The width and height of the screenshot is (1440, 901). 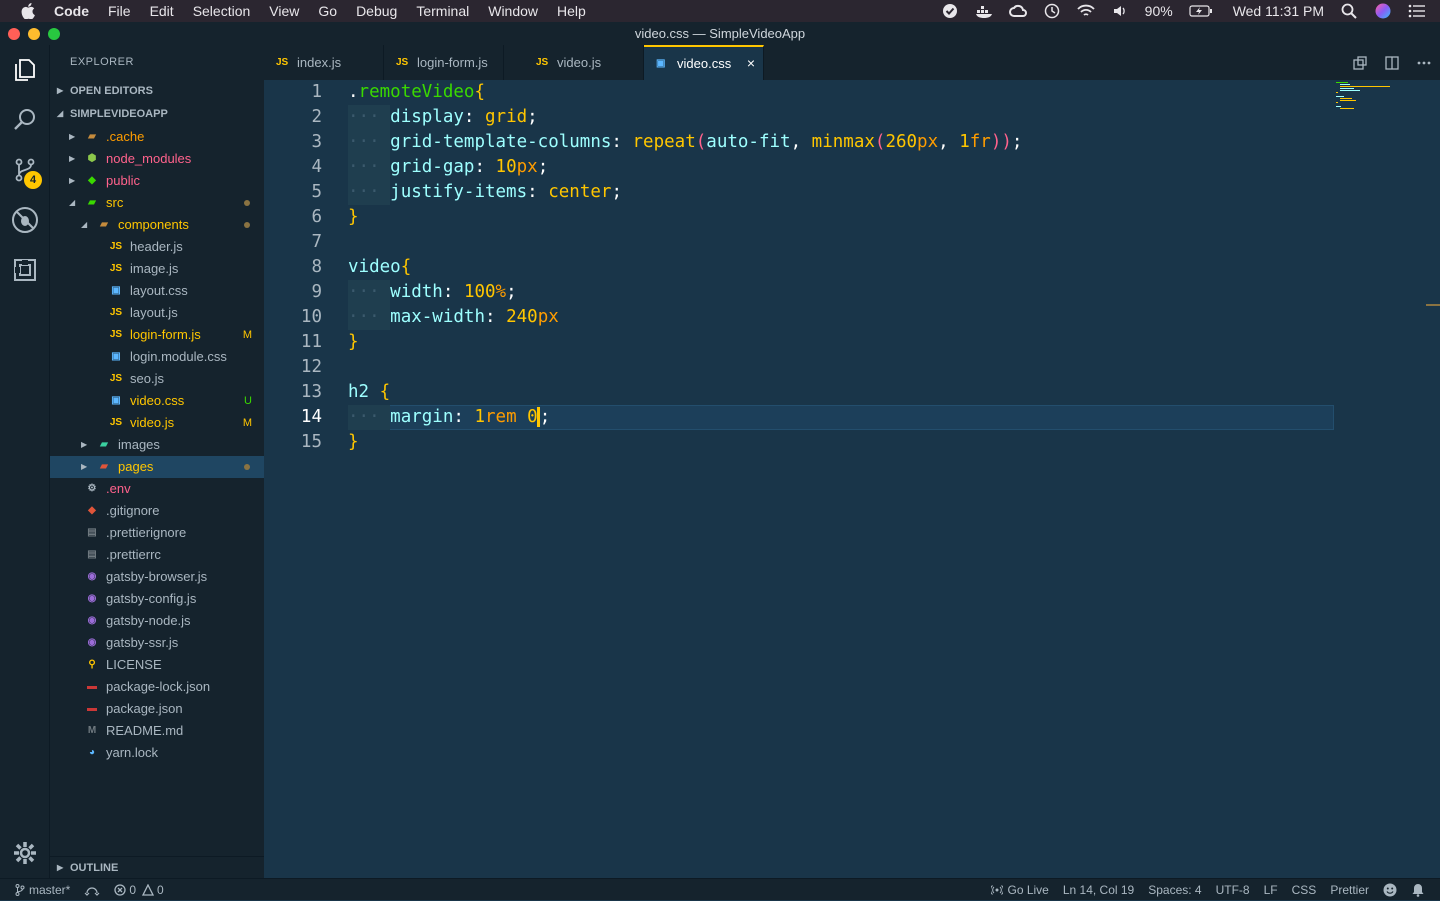 I want to click on source-control-icon, so click(x=25, y=170).